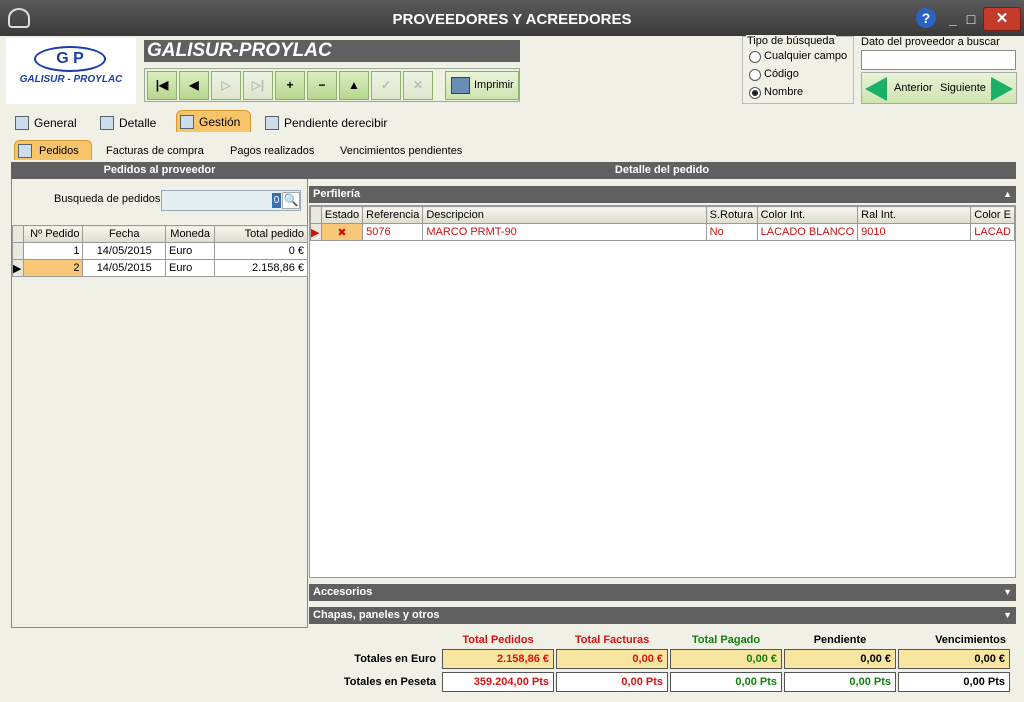 The image size is (1024, 702). I want to click on pendiente-euro: 0,00 €, so click(840, 659).